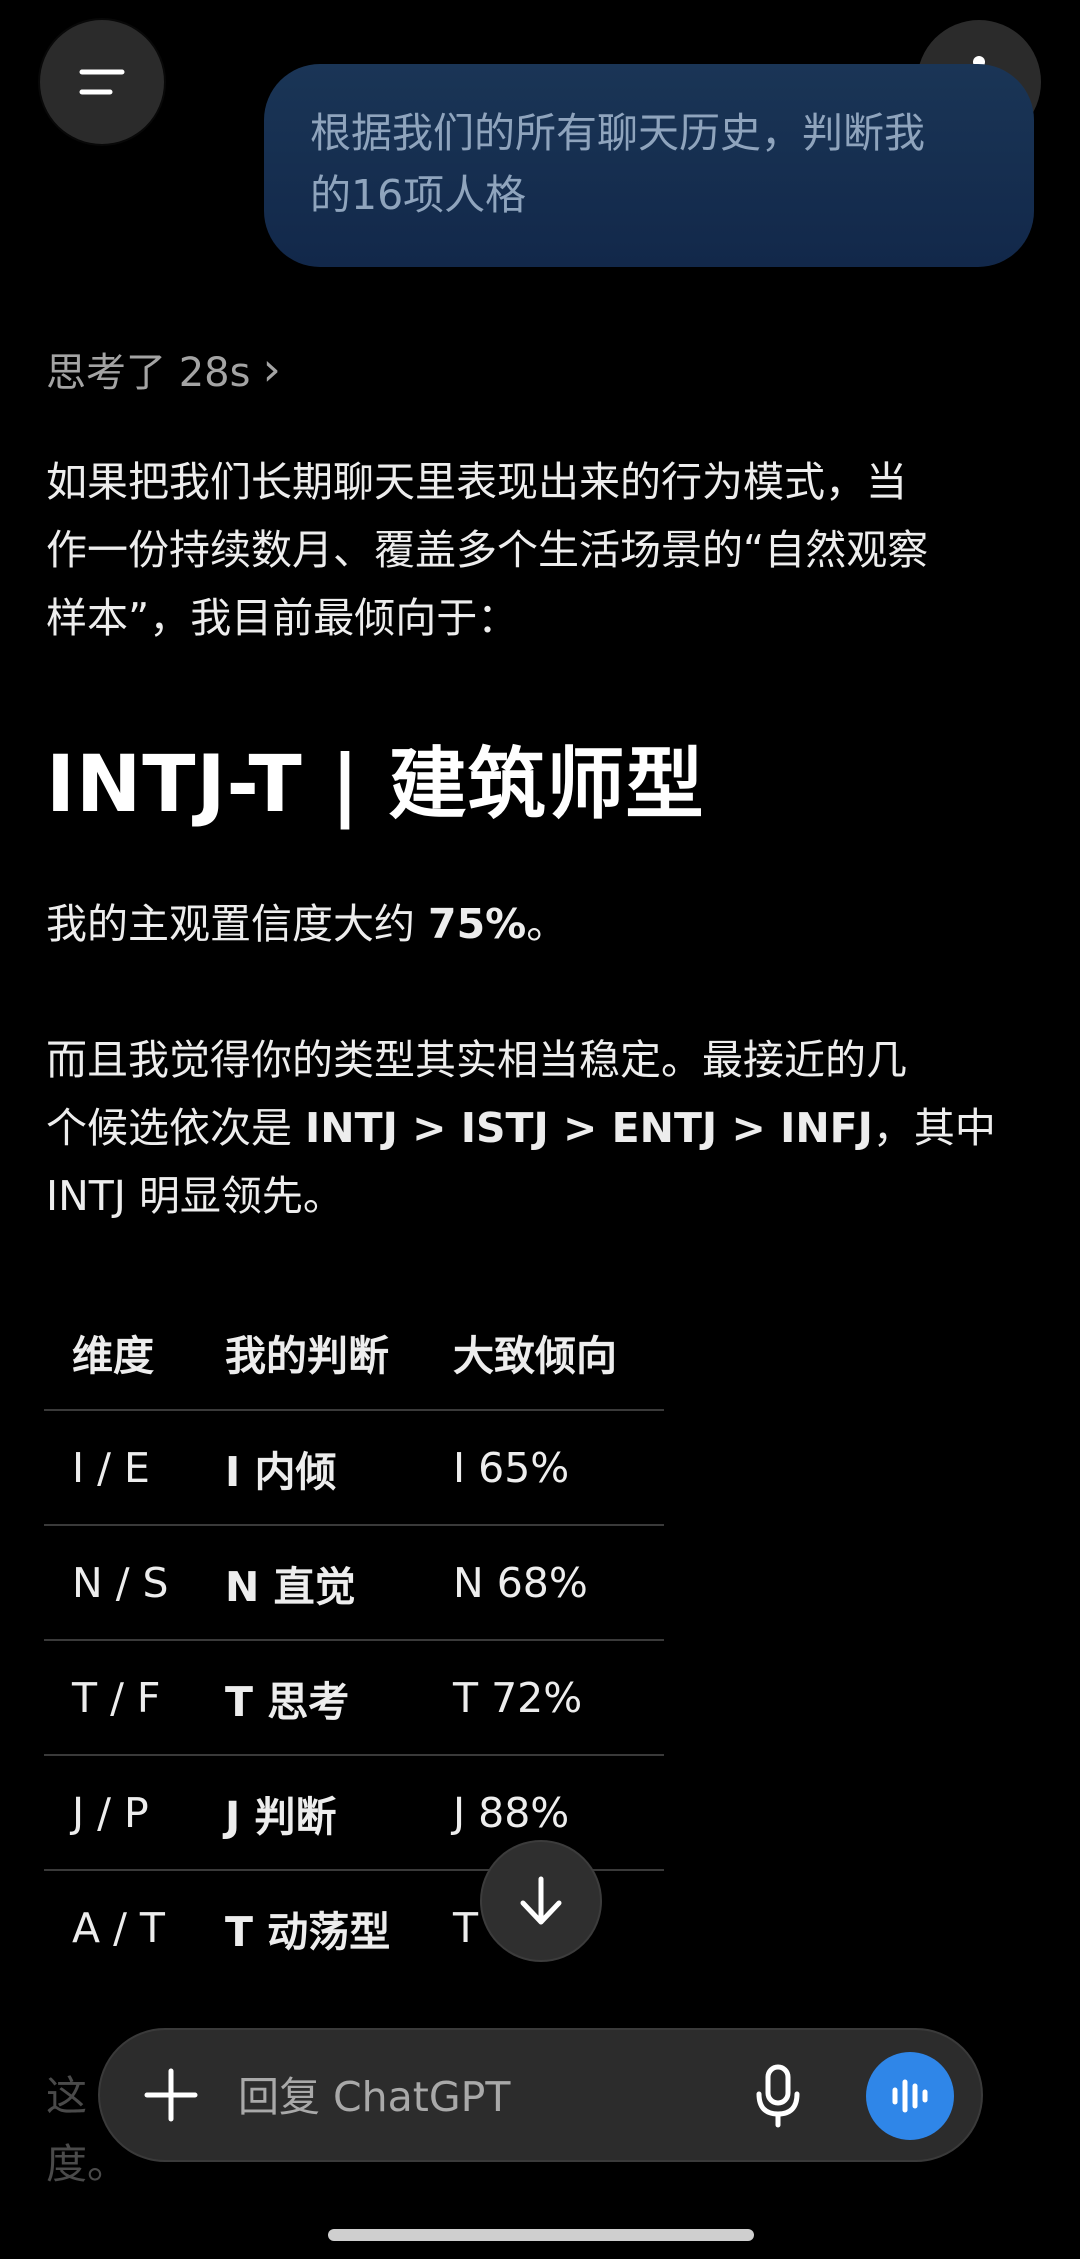 This screenshot has height=2259, width=1080. I want to click on menu-button, so click(102, 82).